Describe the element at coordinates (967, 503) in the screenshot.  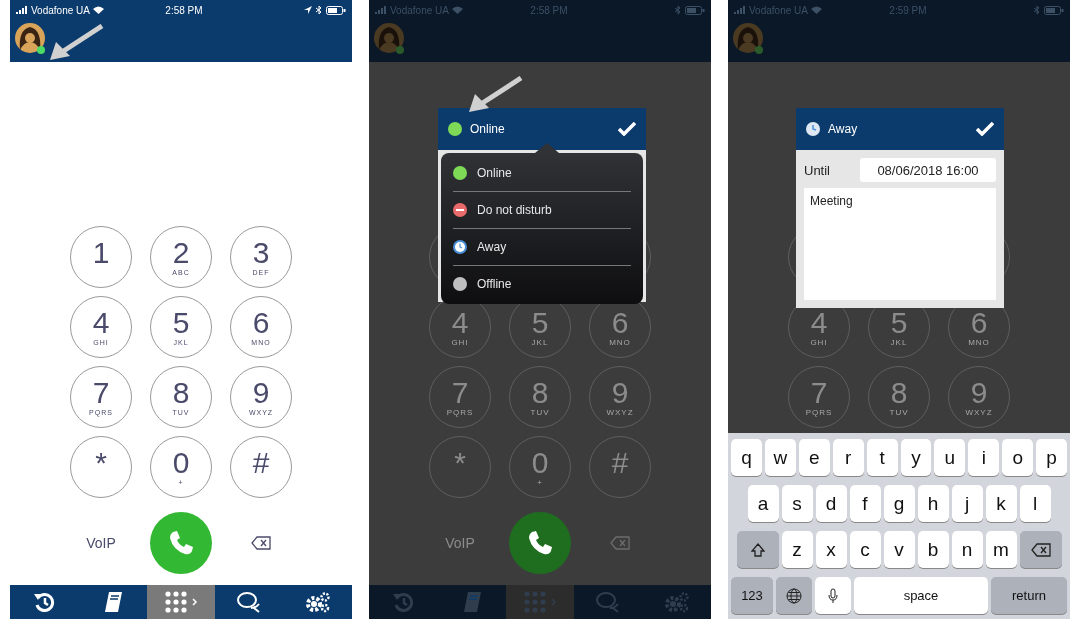
I see `keyboard-key: j` at that location.